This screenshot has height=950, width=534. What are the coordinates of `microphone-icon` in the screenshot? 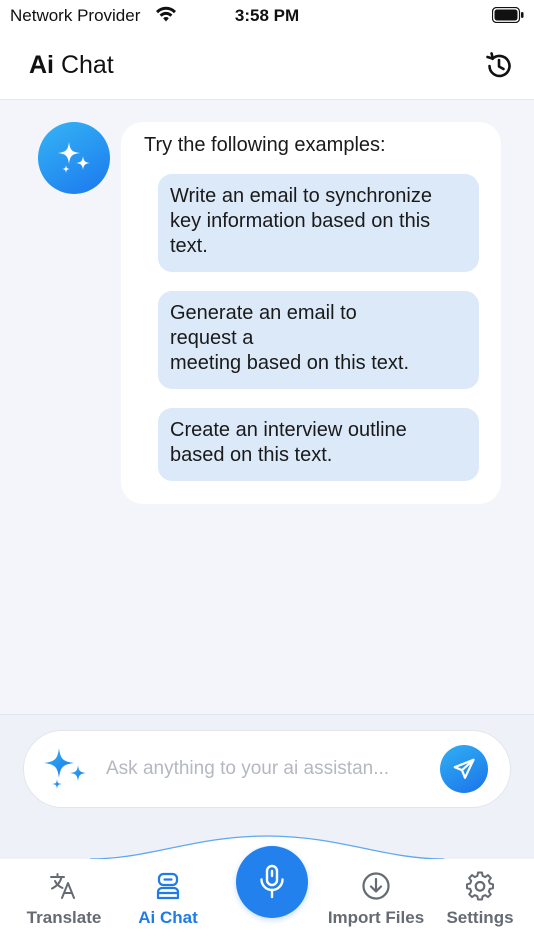 It's located at (272, 881).